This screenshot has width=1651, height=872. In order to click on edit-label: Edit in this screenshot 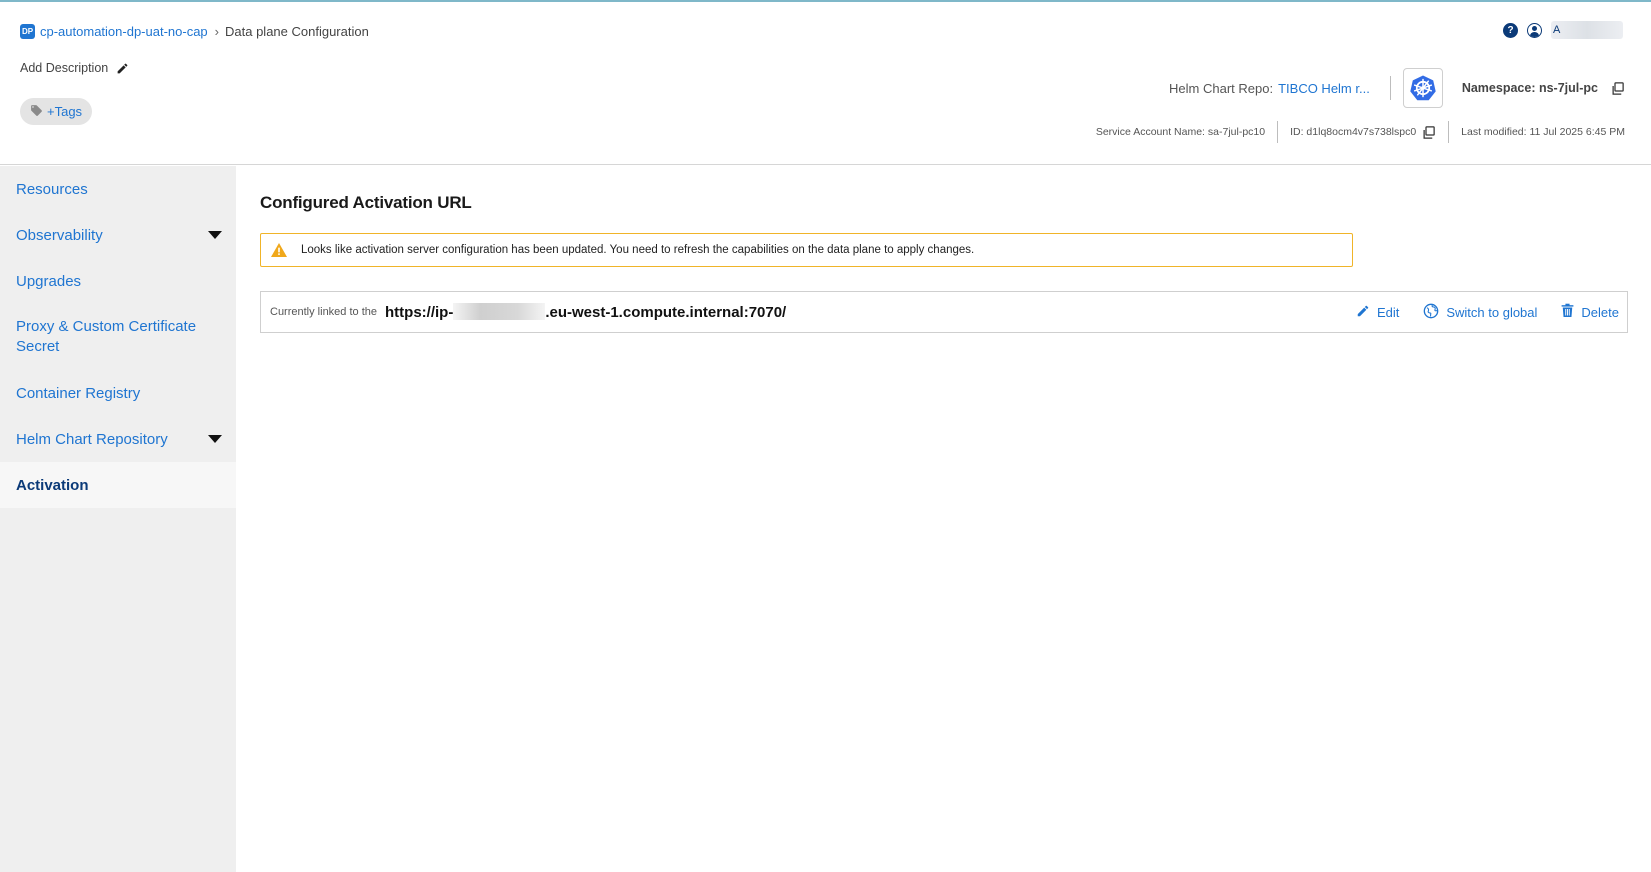, I will do `click(1388, 312)`.